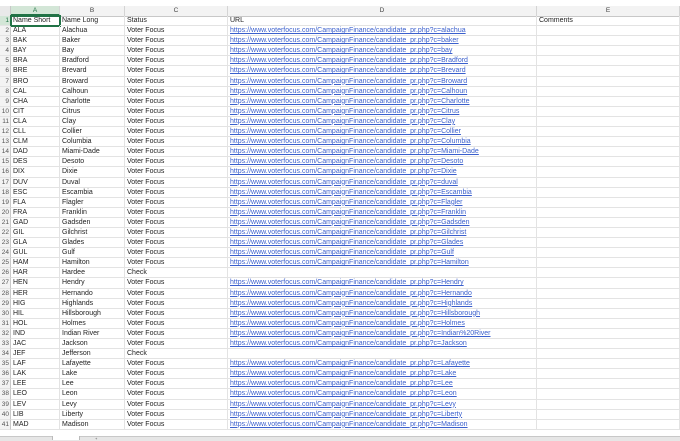  What do you see at coordinates (608, 11) in the screenshot?
I see `column-header-e: E` at bounding box center [608, 11].